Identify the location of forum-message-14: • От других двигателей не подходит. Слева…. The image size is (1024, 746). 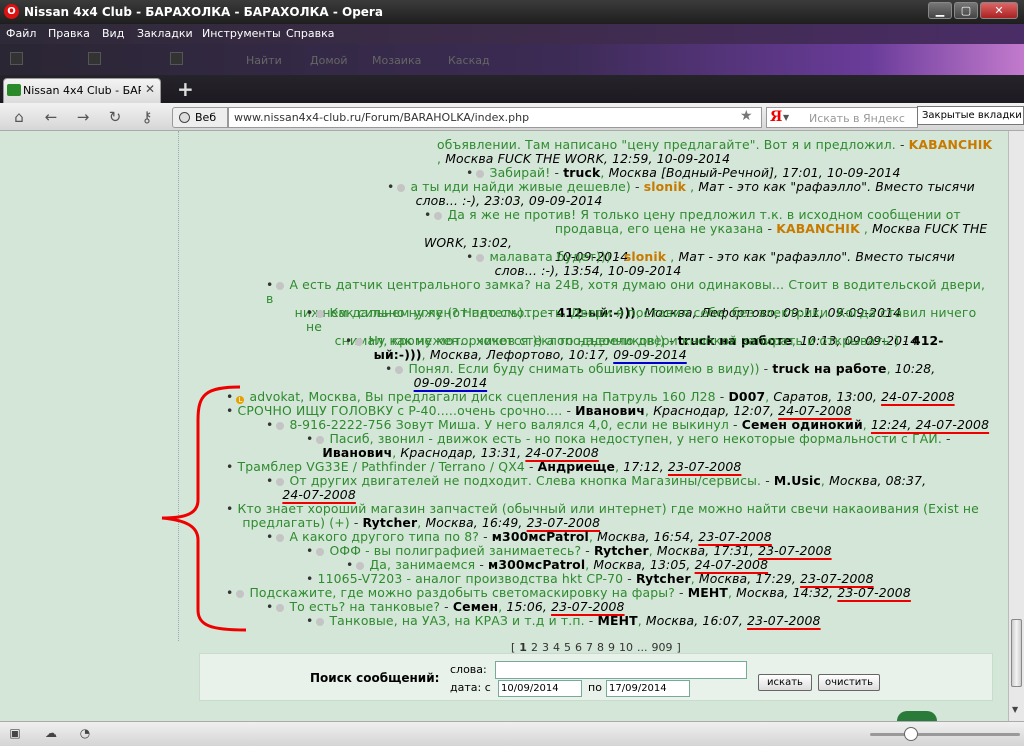
(631, 488).